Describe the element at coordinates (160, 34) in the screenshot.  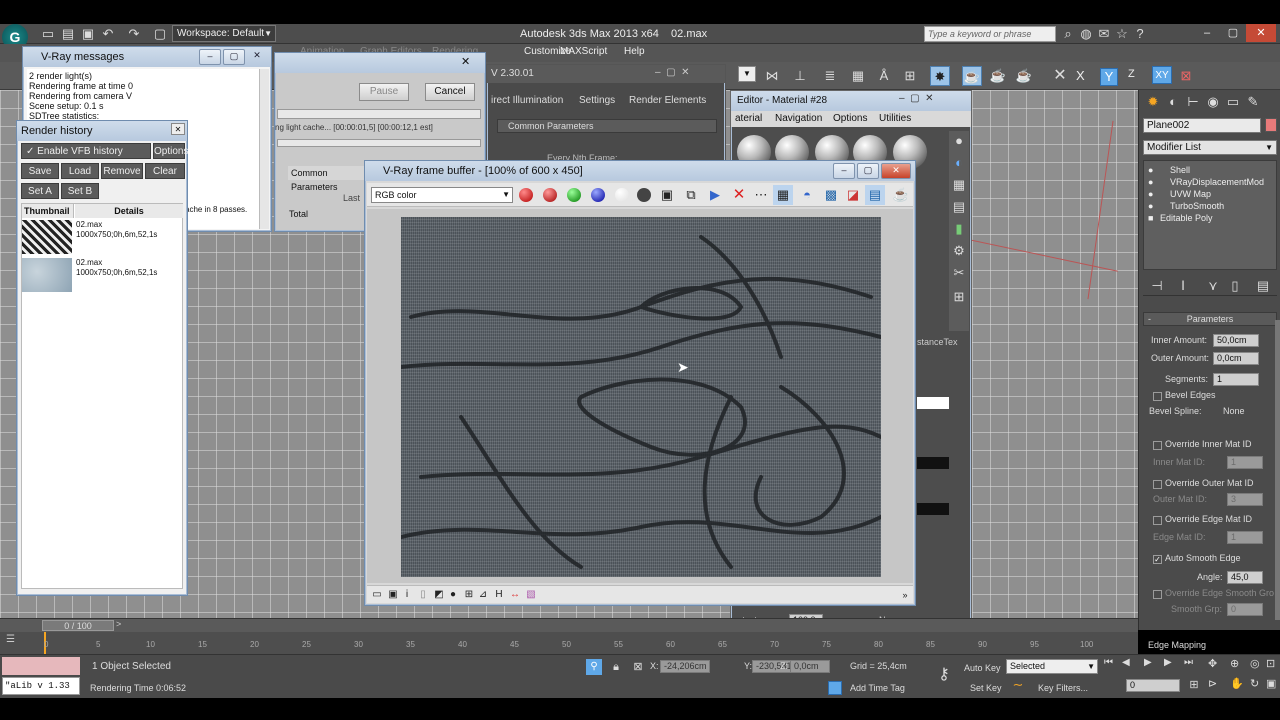
I see `project-folder-icon: ▢` at that location.